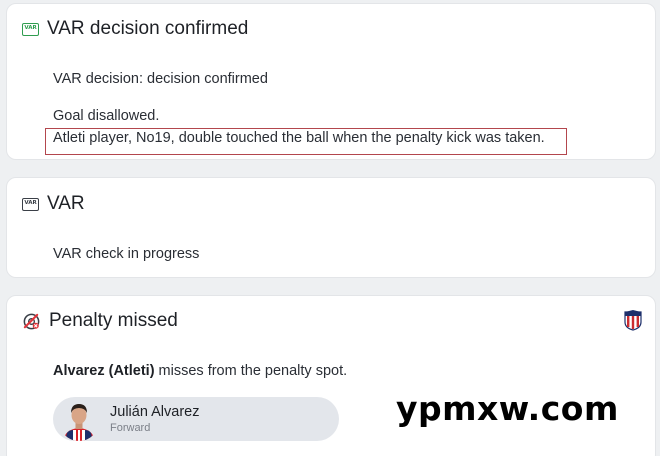 This screenshot has width=660, height=456. I want to click on player-position: Forward, so click(130, 428).